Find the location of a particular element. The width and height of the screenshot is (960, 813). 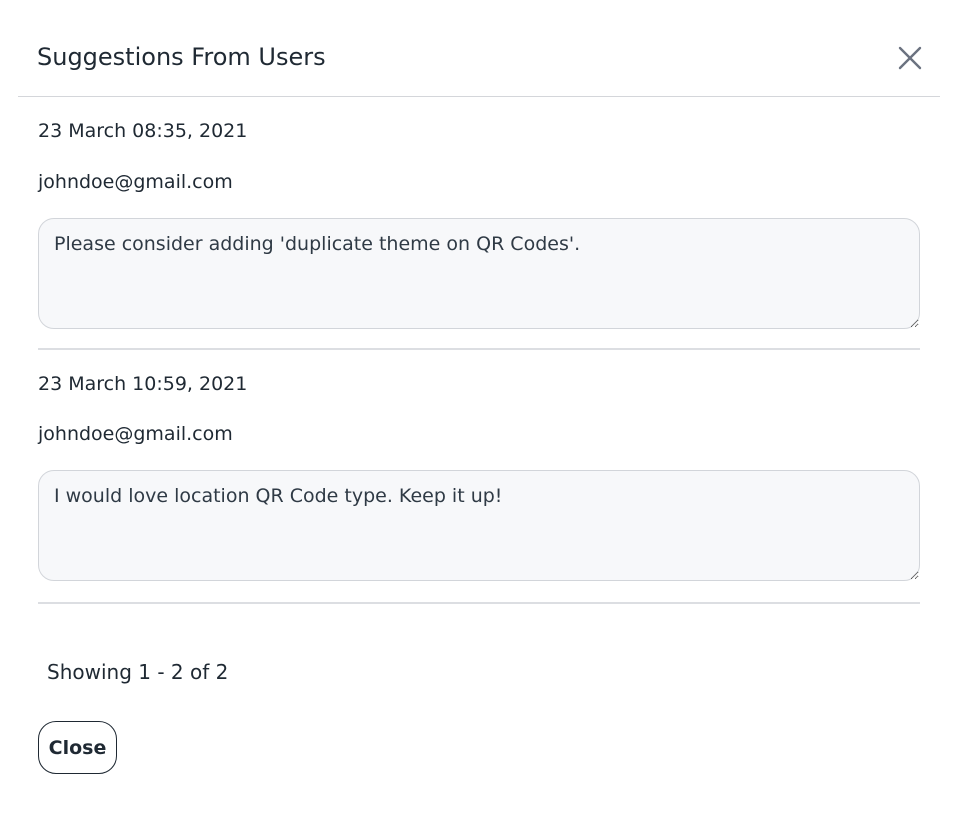

close-icon is located at coordinates (910, 58).